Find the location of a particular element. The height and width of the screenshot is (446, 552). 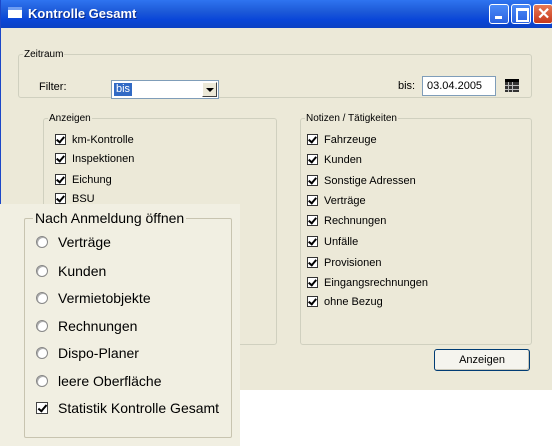

radio-kunden: Kunden is located at coordinates (71, 271).